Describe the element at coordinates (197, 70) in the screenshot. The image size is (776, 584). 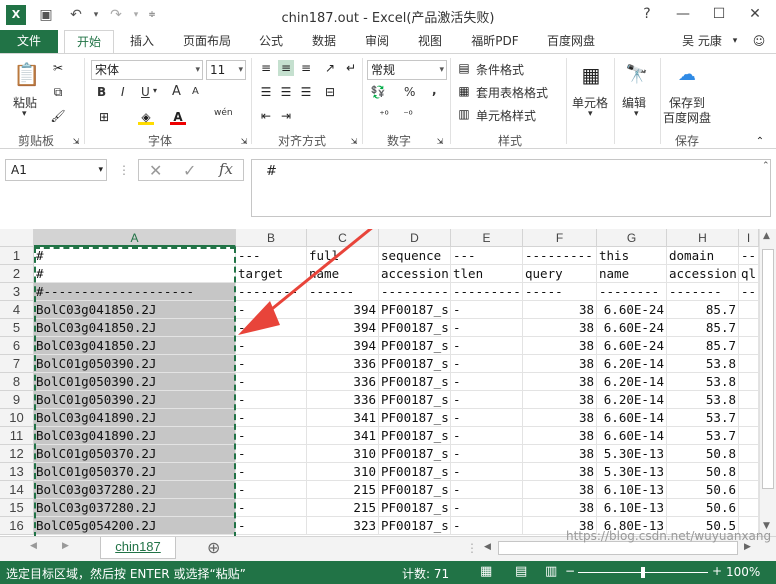
I see `chevron-down-icon: ▾` at that location.